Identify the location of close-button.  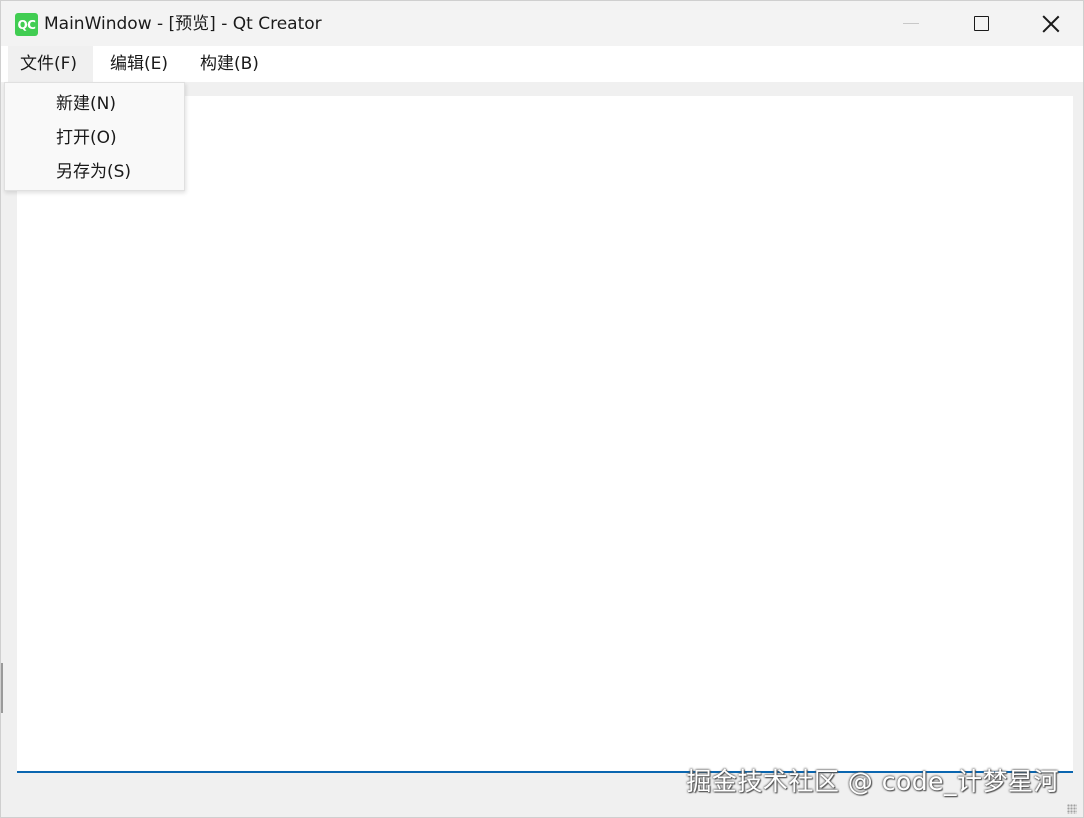
(1050, 23).